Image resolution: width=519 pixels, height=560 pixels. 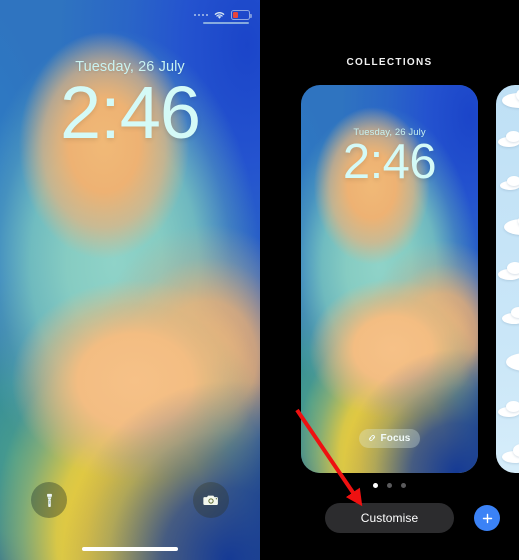 I want to click on flashlight-icon, so click(x=49, y=500).